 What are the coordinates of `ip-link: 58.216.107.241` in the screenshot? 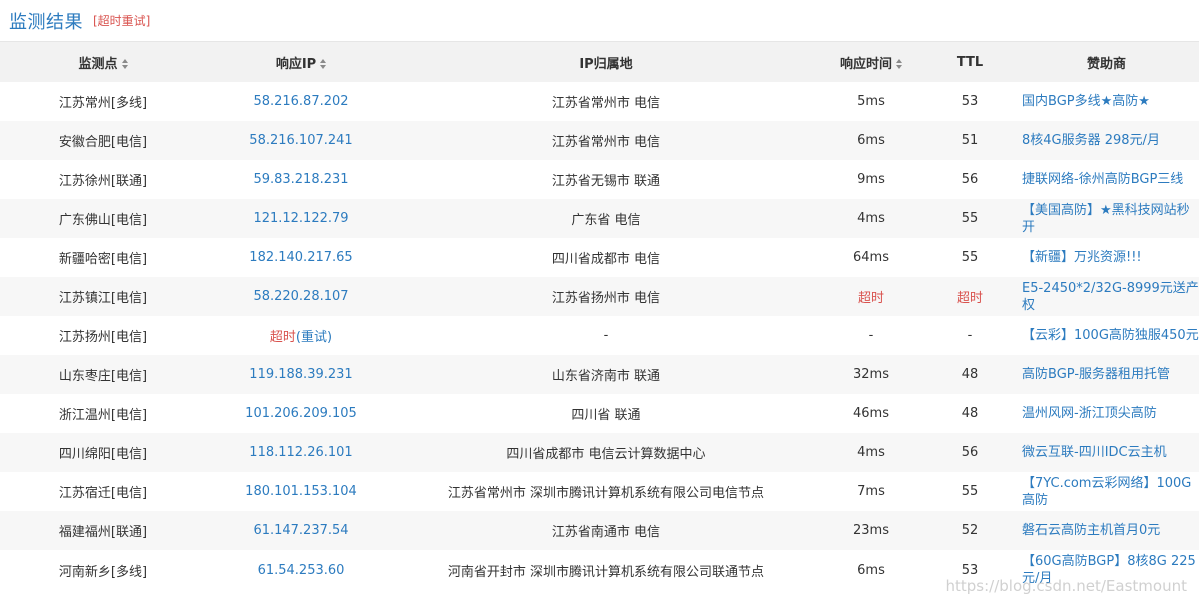 It's located at (300, 140).